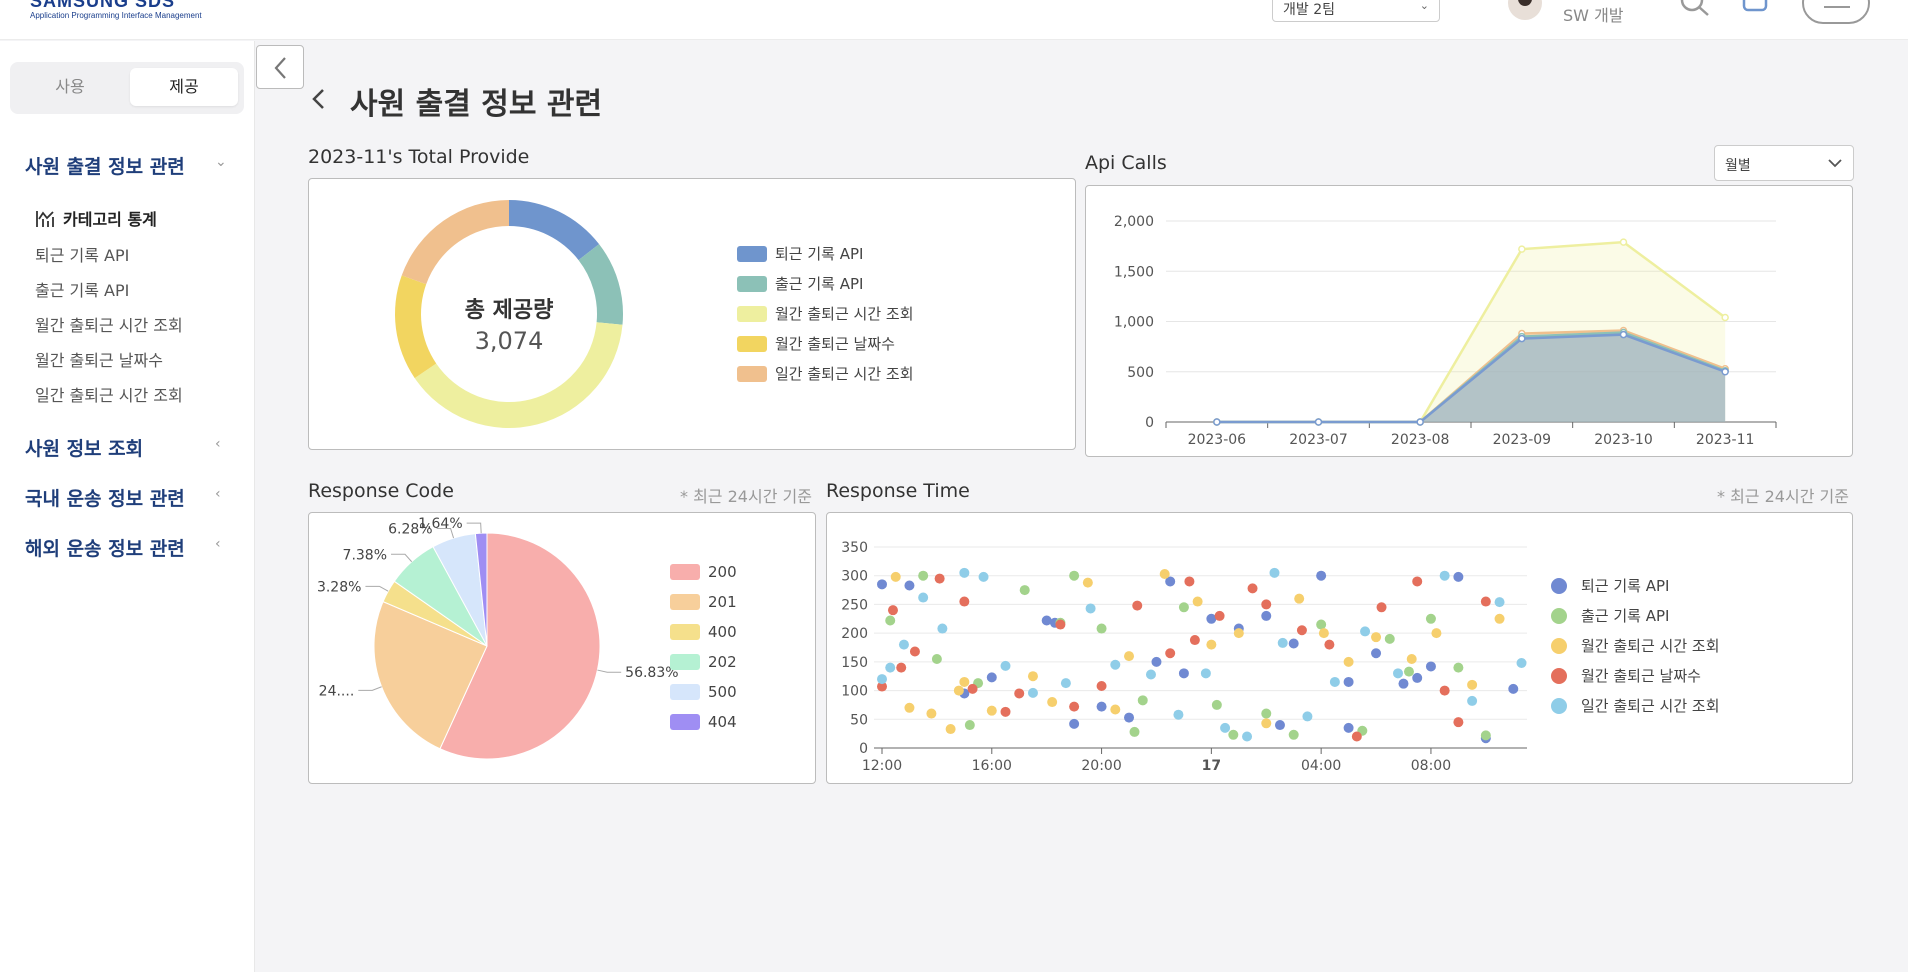 The image size is (1908, 972). Describe the element at coordinates (703, 662) in the screenshot. I see `legend-item: 202` at that location.